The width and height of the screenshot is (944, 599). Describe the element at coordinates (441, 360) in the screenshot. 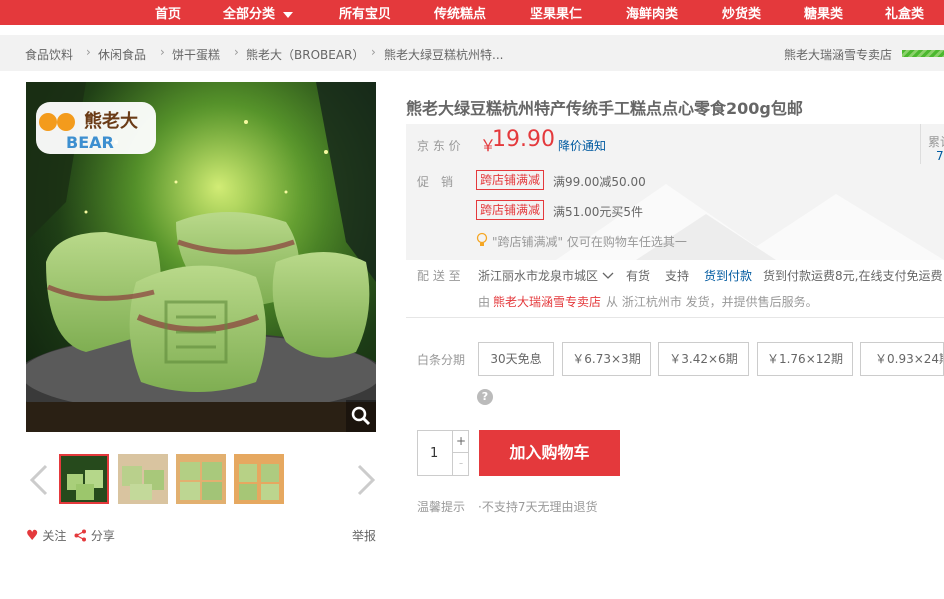

I see `baitiao-label: 白条分期` at that location.